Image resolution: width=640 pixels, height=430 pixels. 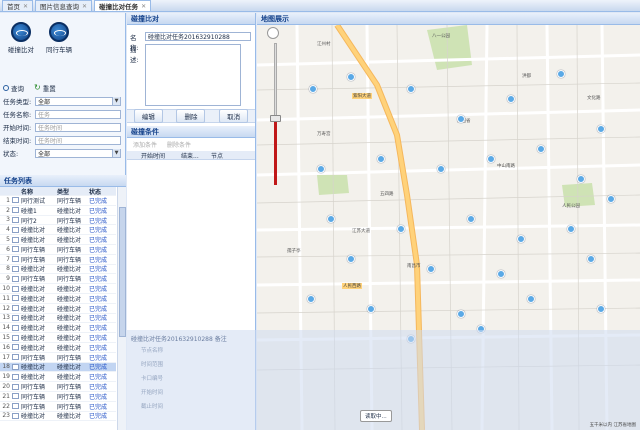 I want to click on delete-button: 删除, so click(x=191, y=116).